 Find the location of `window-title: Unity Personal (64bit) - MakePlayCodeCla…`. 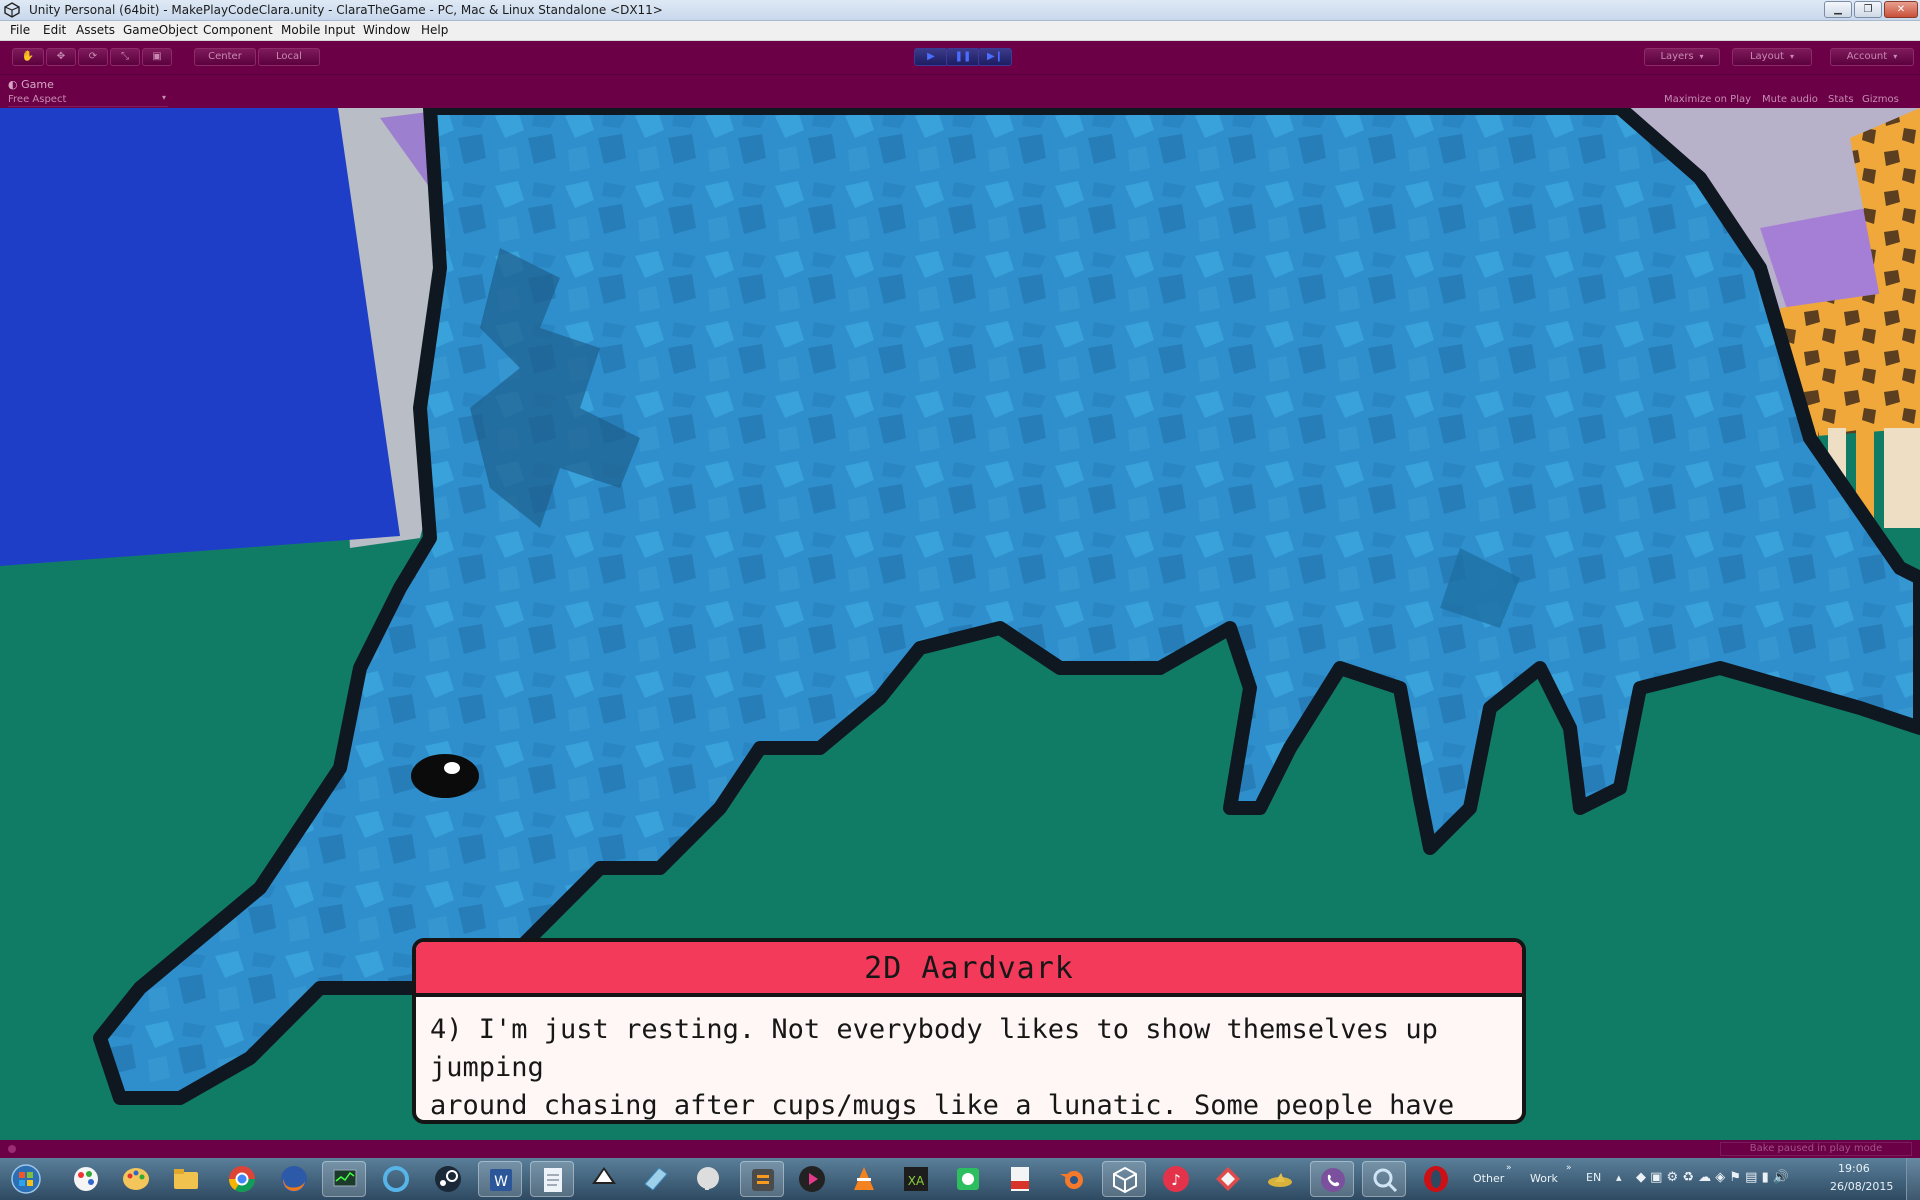

window-title: Unity Personal (64bit) - MakePlayCodeCla… is located at coordinates (346, 10).